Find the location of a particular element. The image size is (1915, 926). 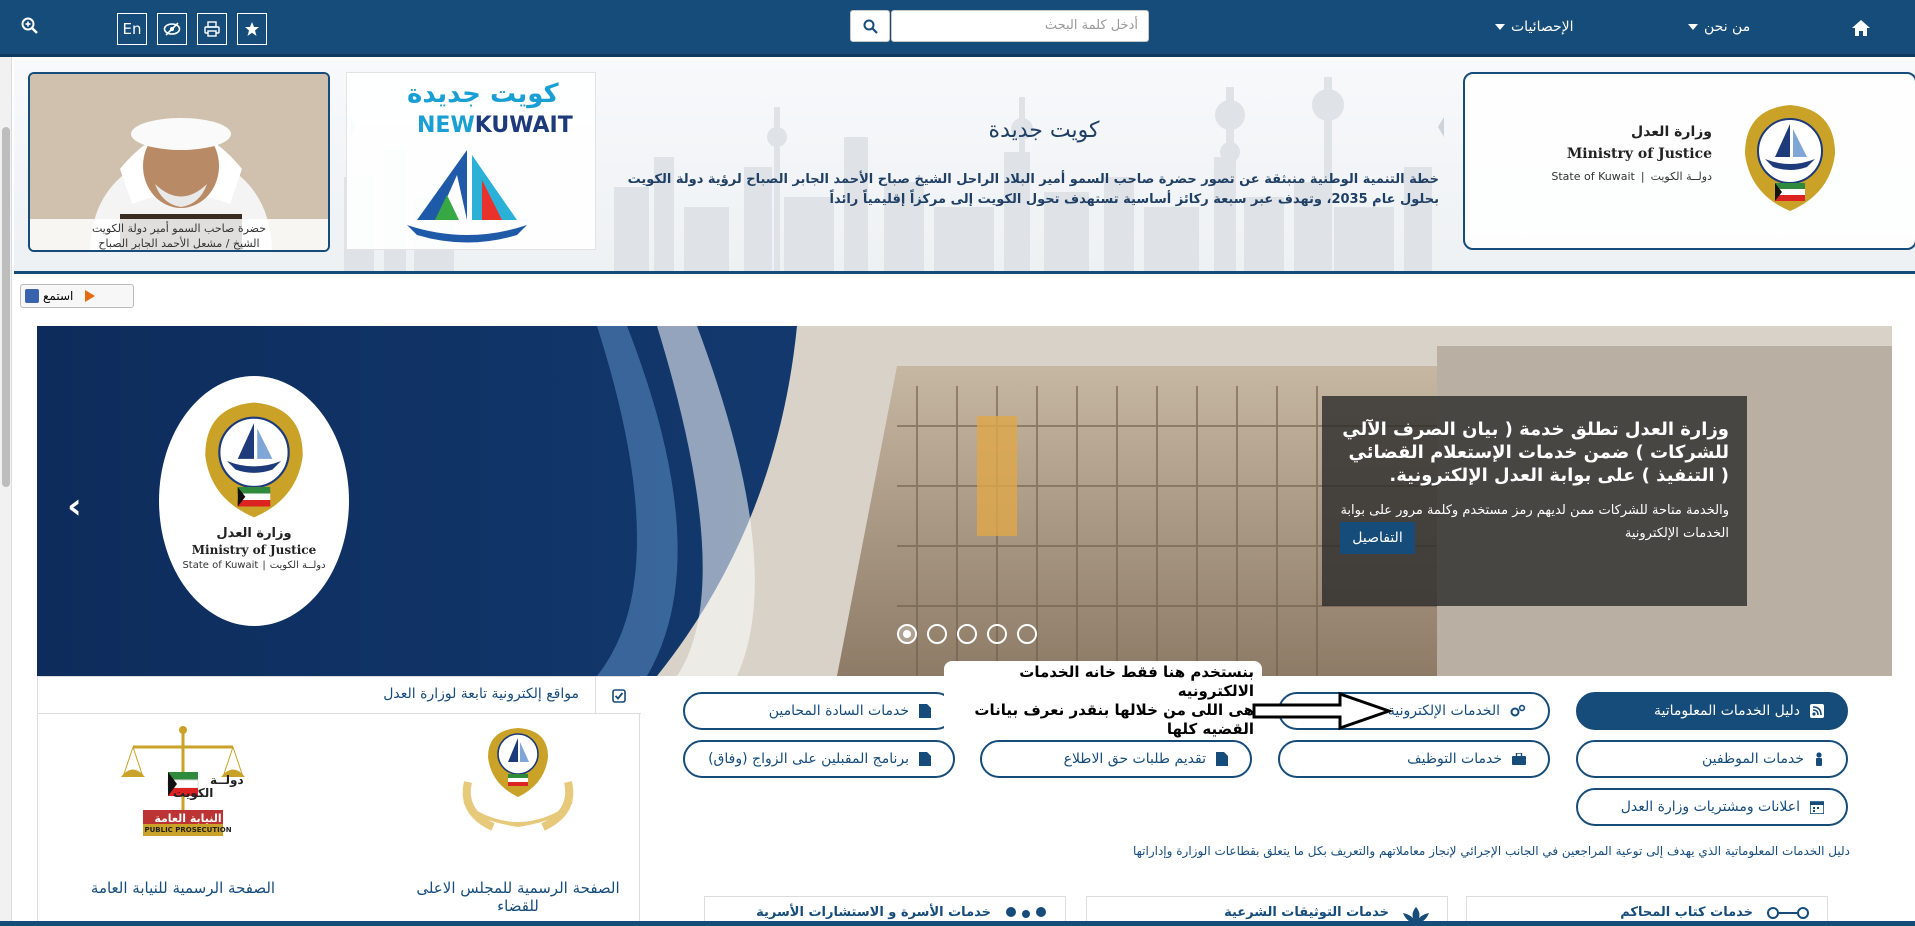

annotation-line-1: بنستخدم هنا فقط خانه الخدمات الالكترونيه is located at coordinates (1136, 681).